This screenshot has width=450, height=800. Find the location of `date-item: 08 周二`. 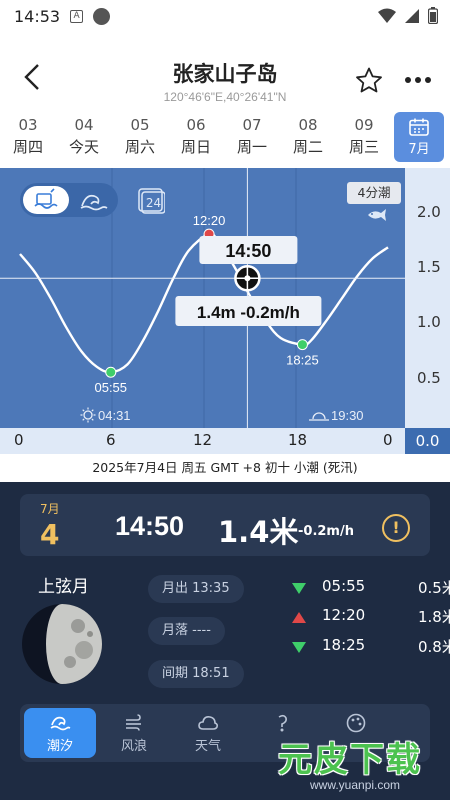

date-item: 08 周二 is located at coordinates (308, 138).